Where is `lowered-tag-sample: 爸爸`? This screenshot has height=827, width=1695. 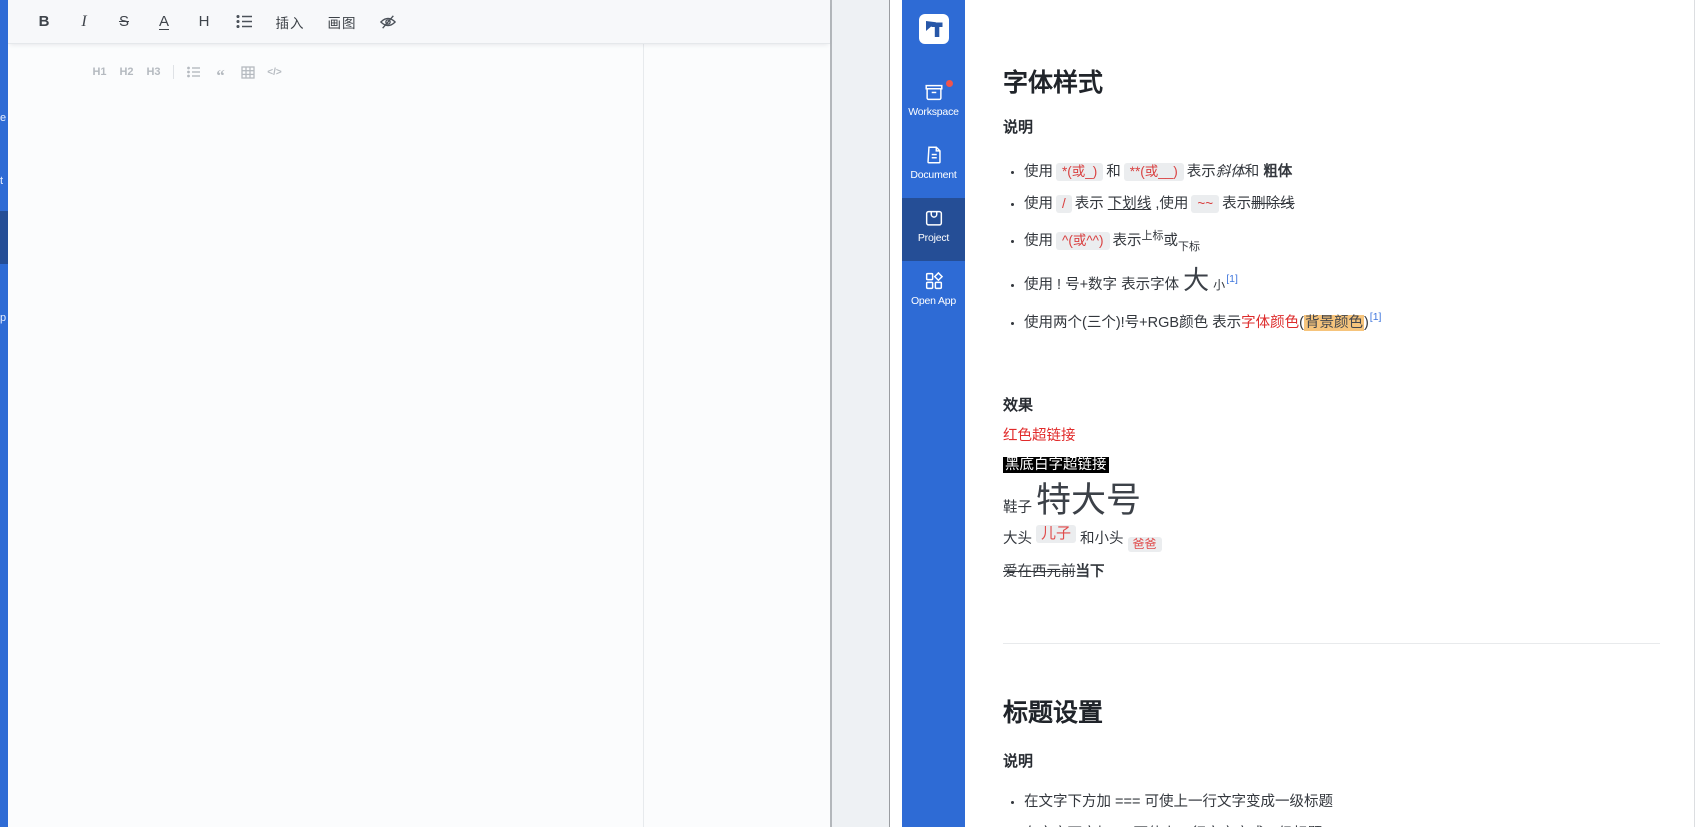 lowered-tag-sample: 爸爸 is located at coordinates (1144, 544).